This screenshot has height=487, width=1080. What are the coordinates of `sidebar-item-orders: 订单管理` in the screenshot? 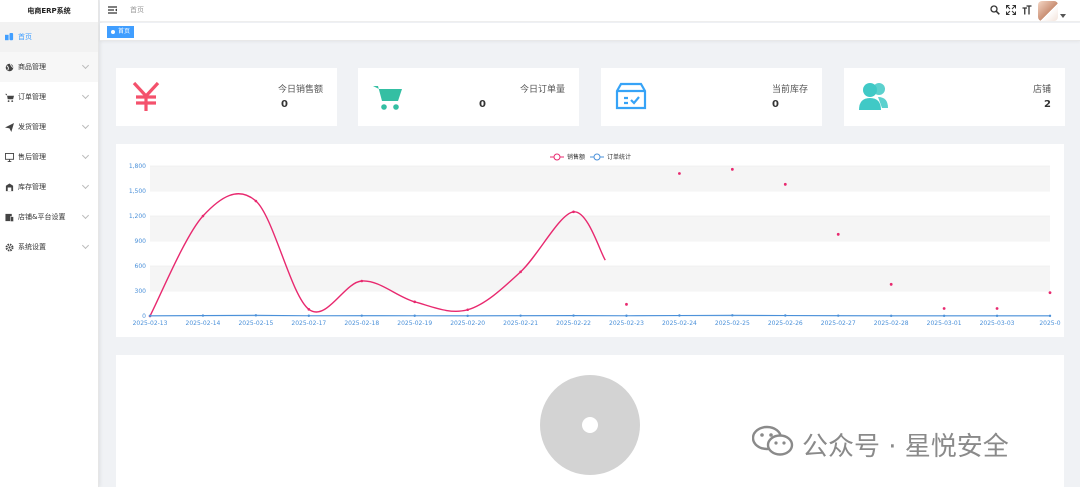 It's located at (49, 97).